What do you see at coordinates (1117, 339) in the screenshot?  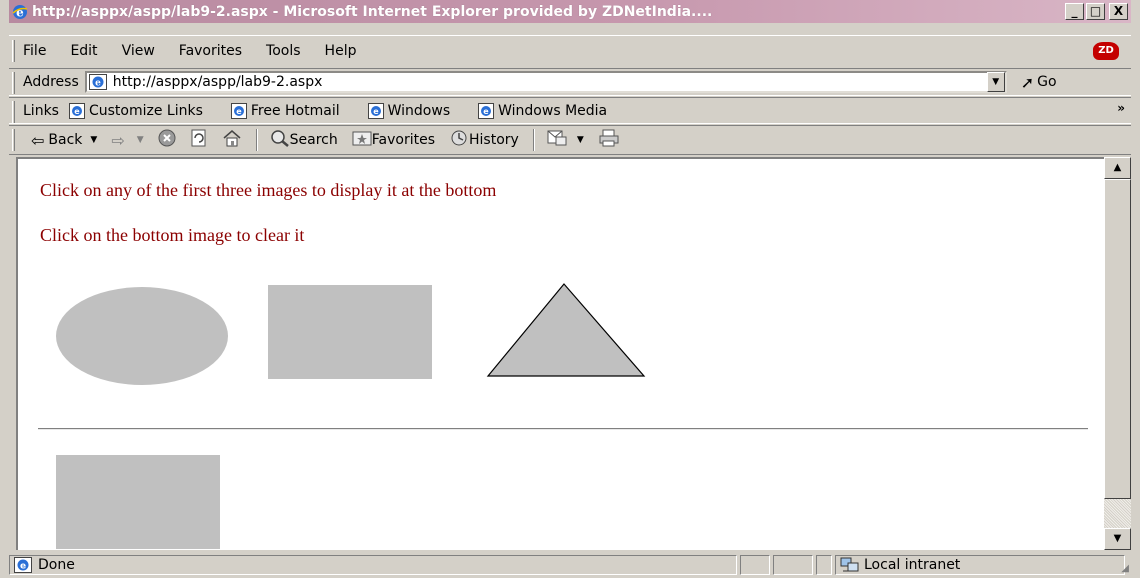 I see `scroll-thumb` at bounding box center [1117, 339].